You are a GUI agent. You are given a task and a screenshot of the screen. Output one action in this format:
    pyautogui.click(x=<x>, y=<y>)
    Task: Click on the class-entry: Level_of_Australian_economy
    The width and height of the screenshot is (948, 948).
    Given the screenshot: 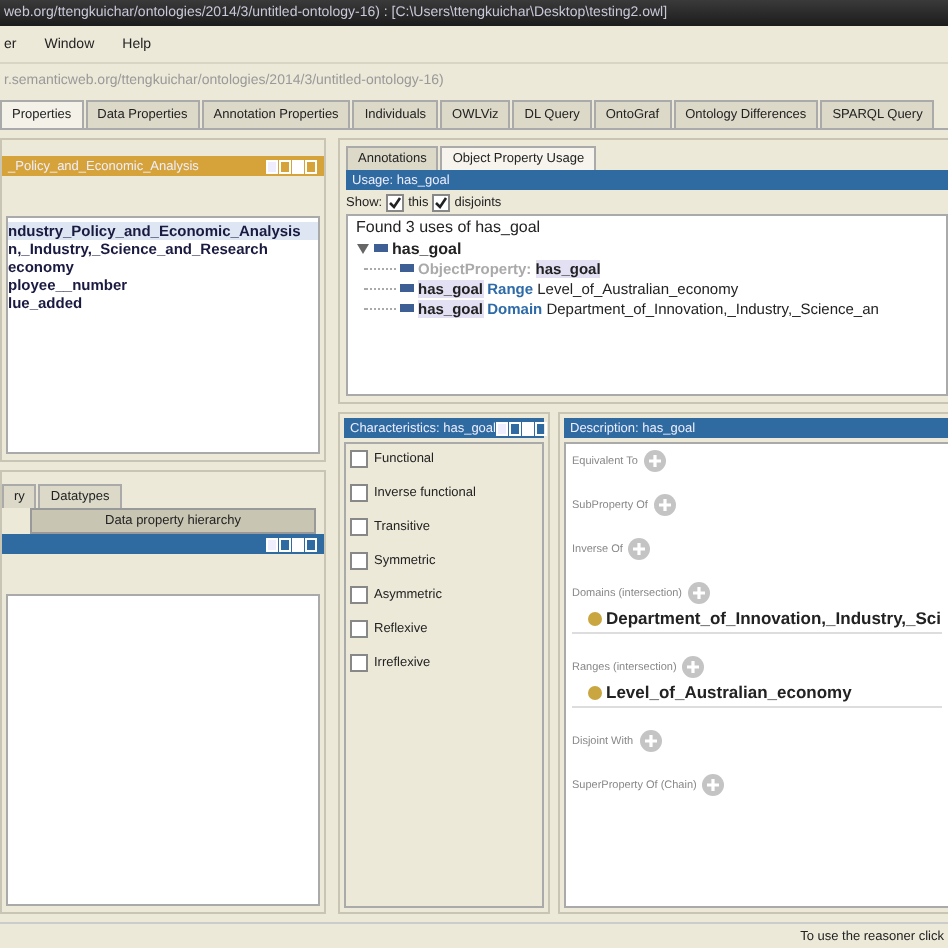 What is the action you would take?
    pyautogui.click(x=729, y=692)
    